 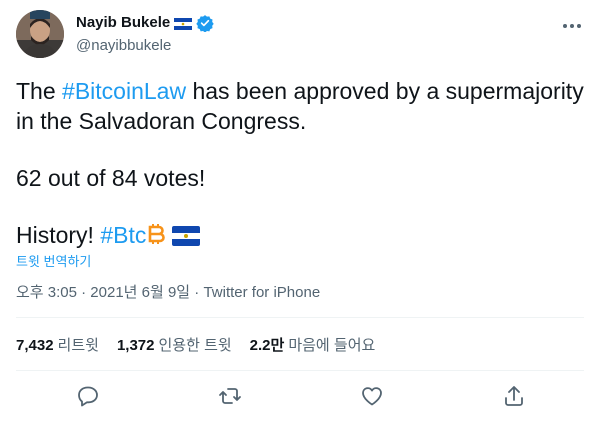 What do you see at coordinates (195, 345) in the screenshot?
I see `quotes-label: 인용한 트윗` at bounding box center [195, 345].